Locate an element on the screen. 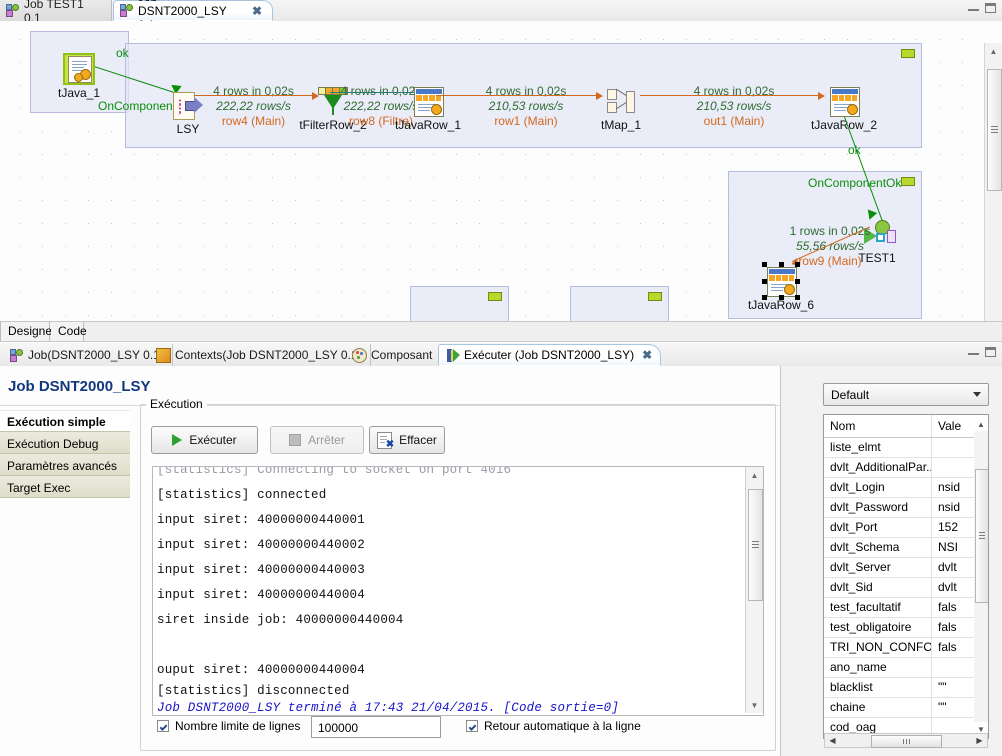  context-table-vertical-scrollbar: ▲ ▼ is located at coordinates (981, 577).